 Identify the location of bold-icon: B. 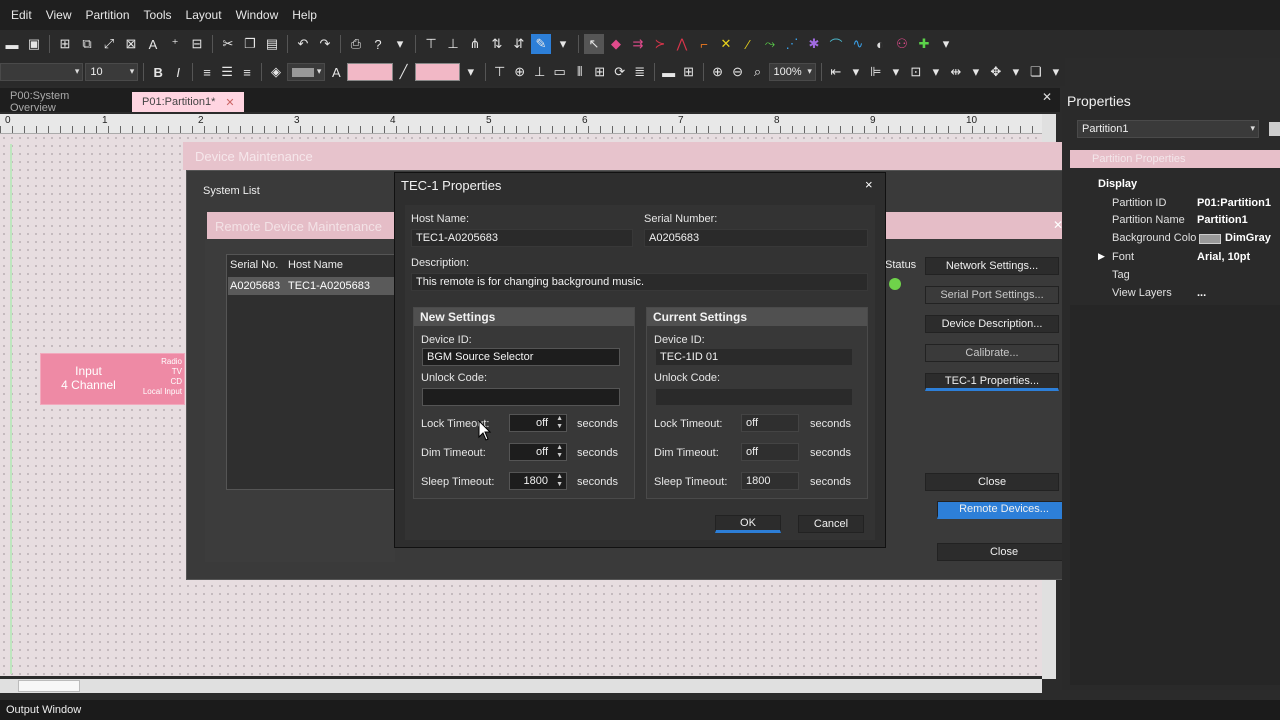
(158, 72).